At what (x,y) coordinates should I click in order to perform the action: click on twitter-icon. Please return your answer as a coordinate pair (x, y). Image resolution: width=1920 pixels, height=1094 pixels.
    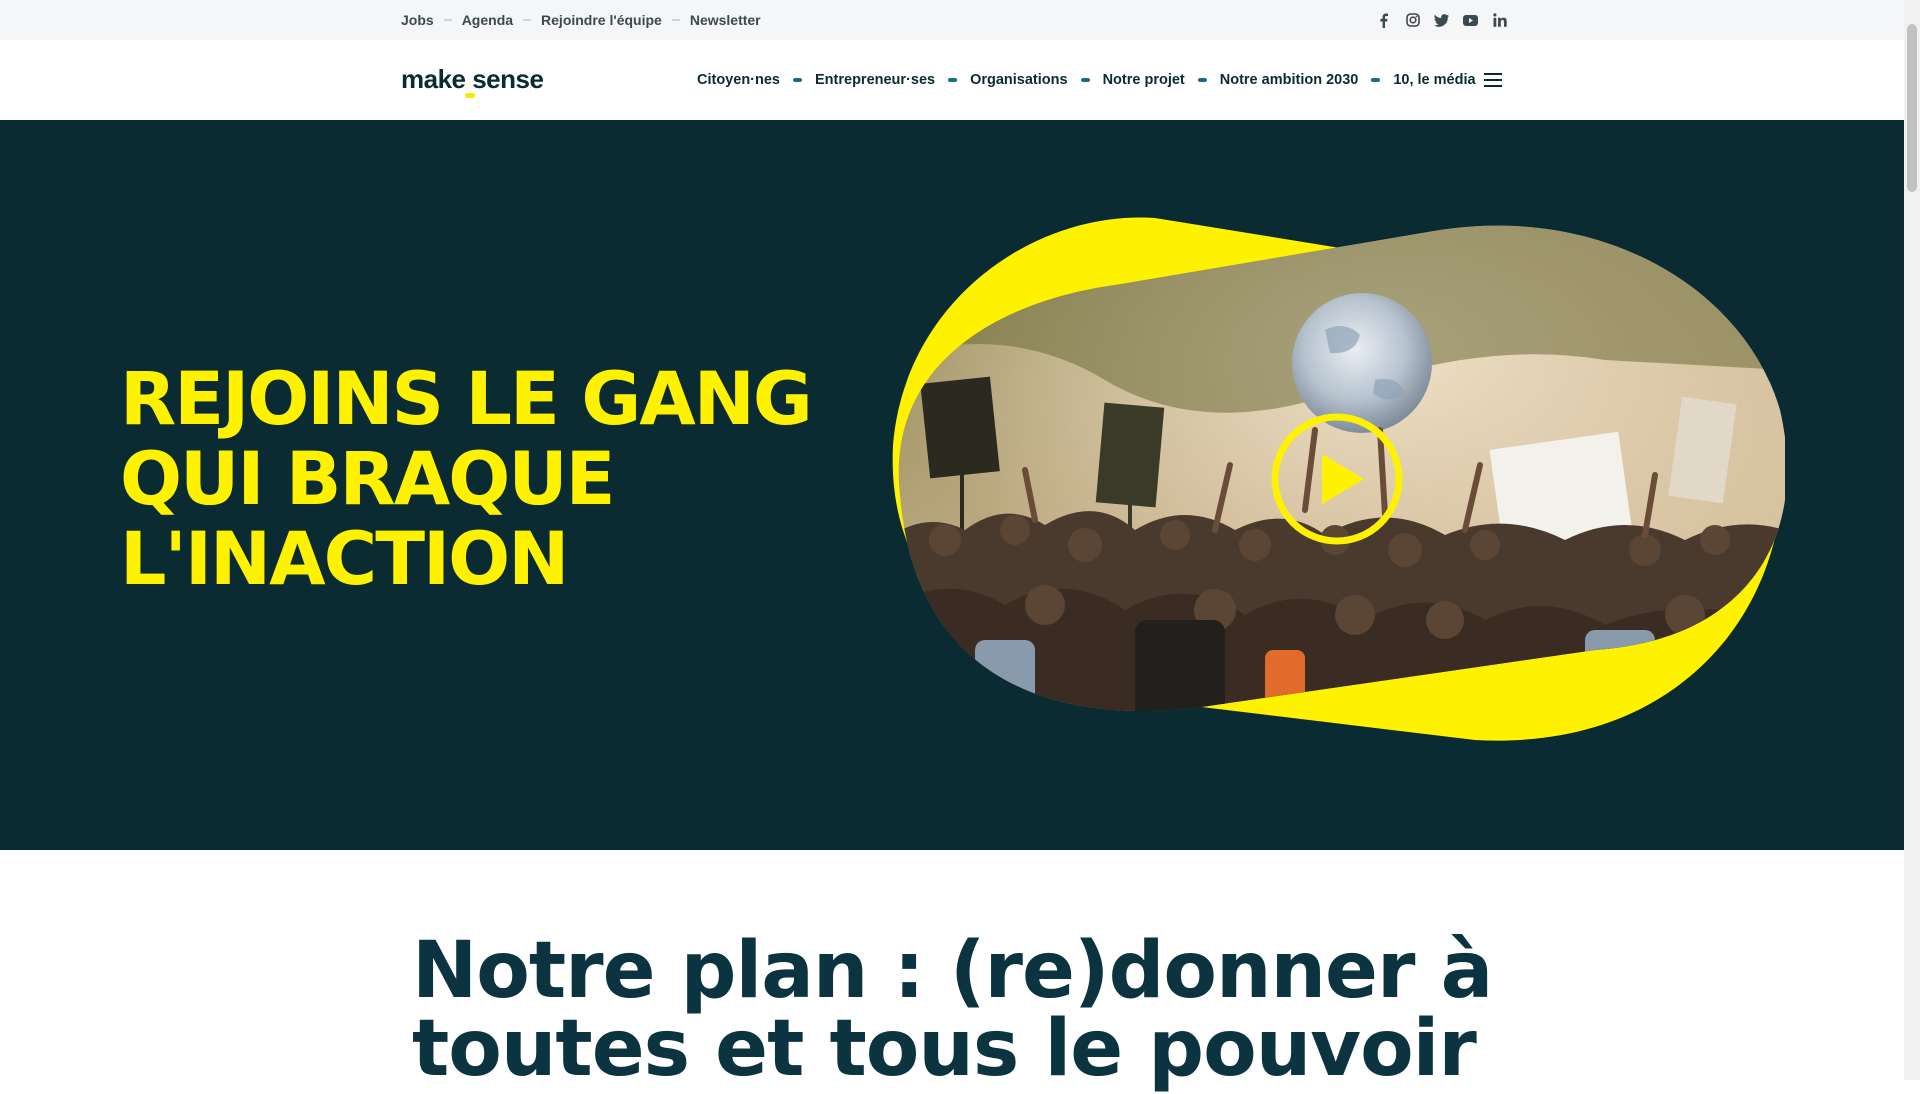
    Looking at the image, I should click on (1441, 20).